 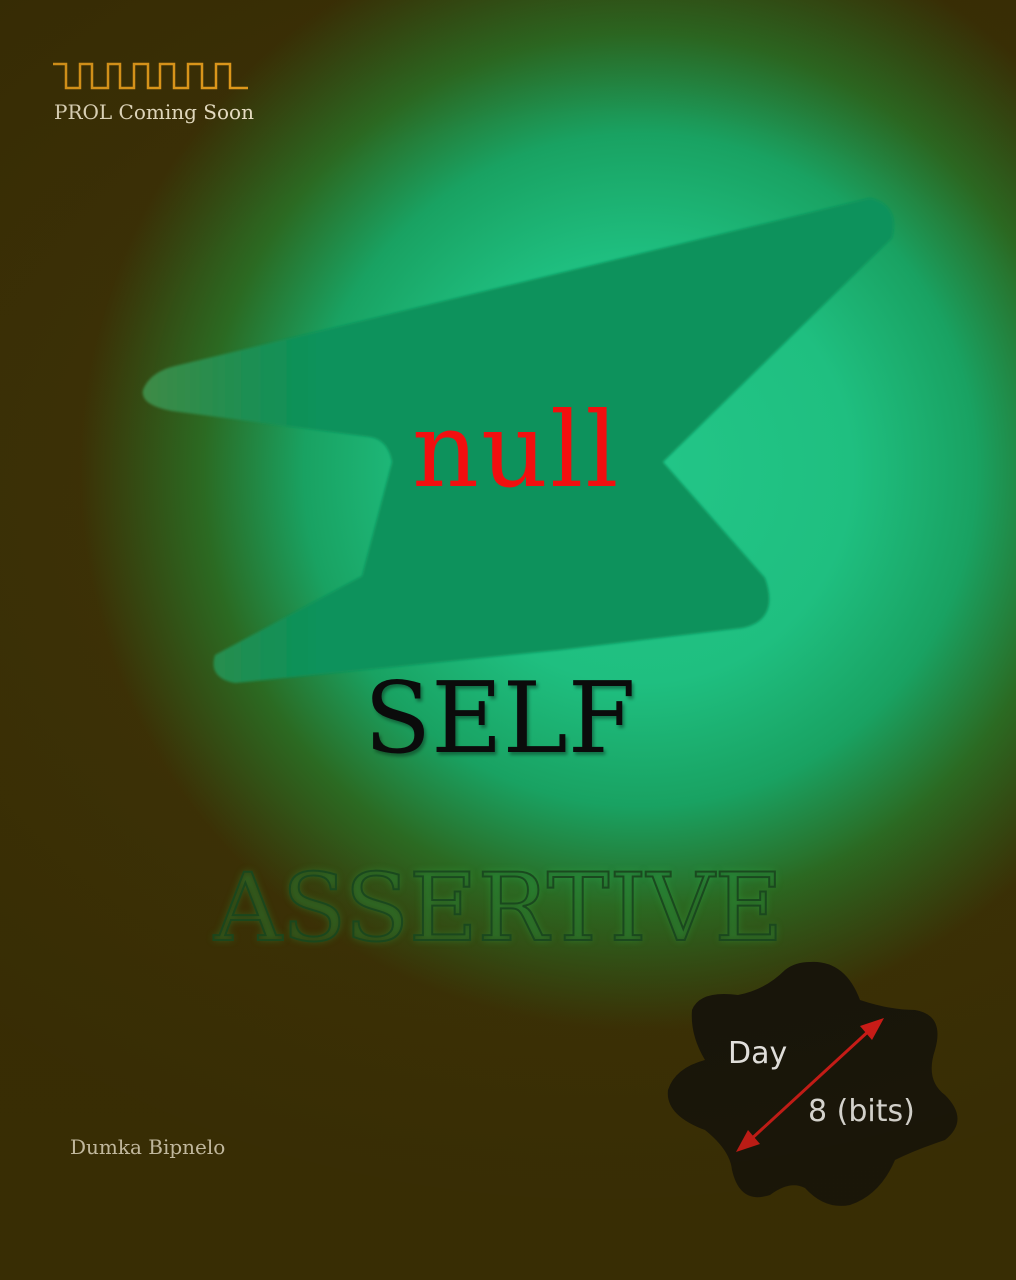 I want to click on headline-assertive: ASSERTIVE, so click(x=498, y=908).